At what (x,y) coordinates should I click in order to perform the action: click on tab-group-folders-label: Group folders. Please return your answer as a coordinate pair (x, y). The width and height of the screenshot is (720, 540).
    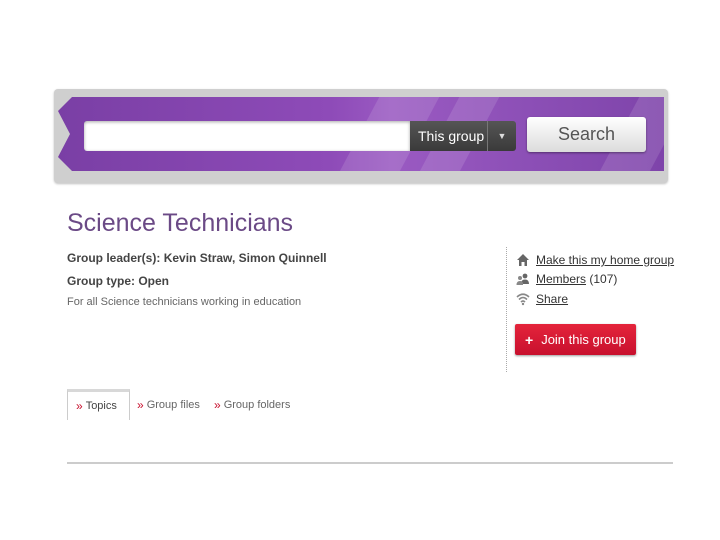
    Looking at the image, I should click on (257, 405).